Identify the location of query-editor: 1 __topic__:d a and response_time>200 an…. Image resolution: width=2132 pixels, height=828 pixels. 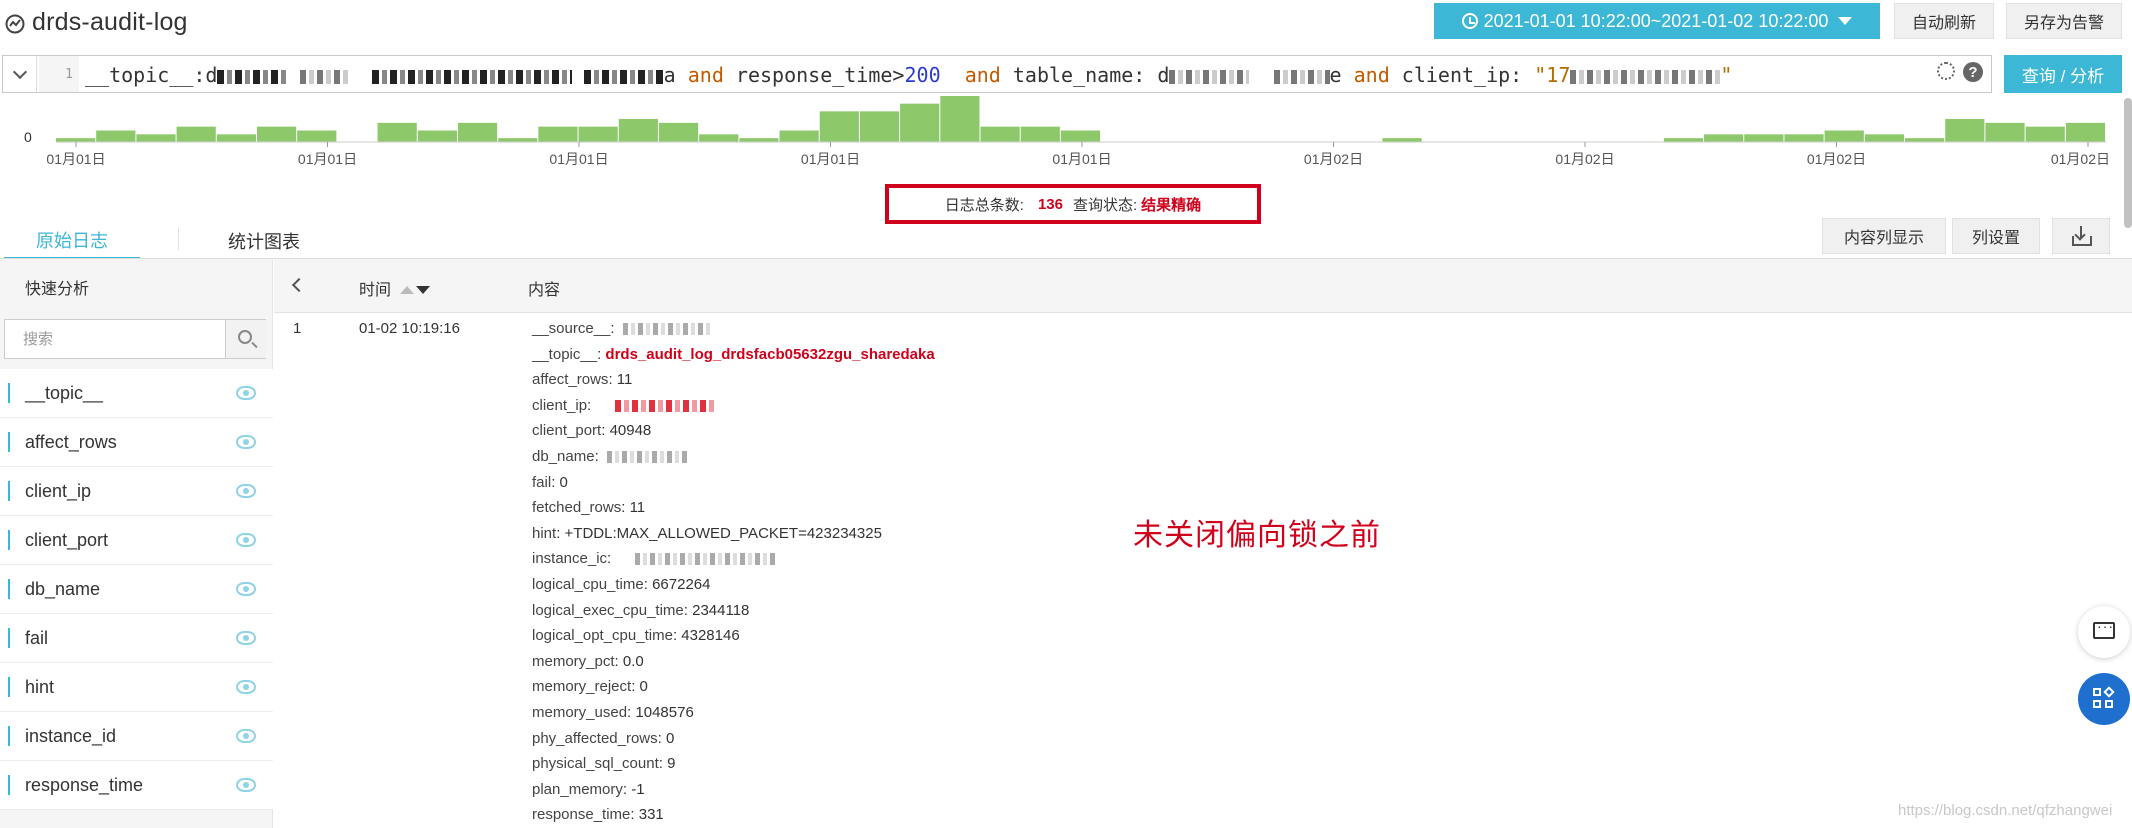
(997, 74).